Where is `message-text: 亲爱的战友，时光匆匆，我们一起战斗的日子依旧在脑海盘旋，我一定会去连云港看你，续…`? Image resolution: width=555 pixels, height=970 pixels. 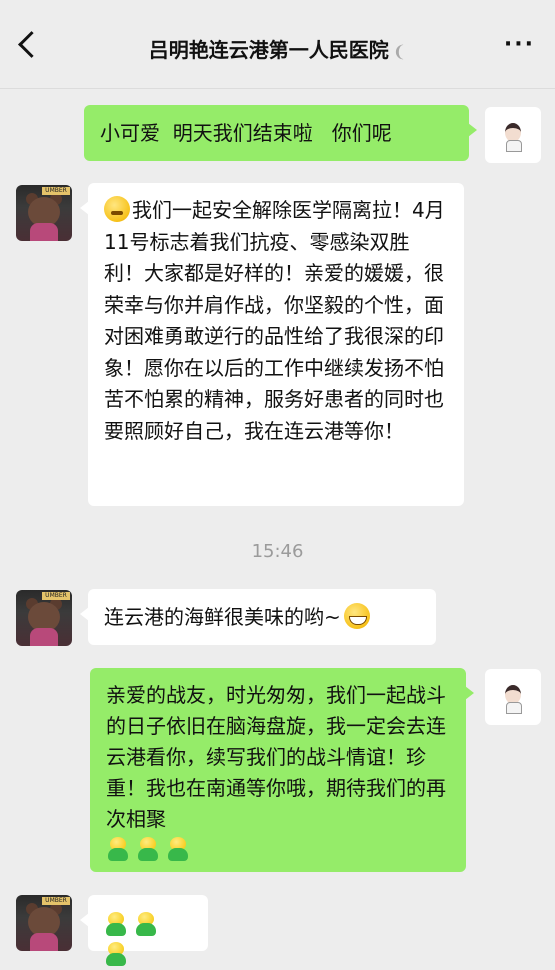
message-text: 亲爱的战友，时光匆匆，我们一起战斗的日子依旧在脑海盘旋，我一定会去连云港看你，续… is located at coordinates (276, 757).